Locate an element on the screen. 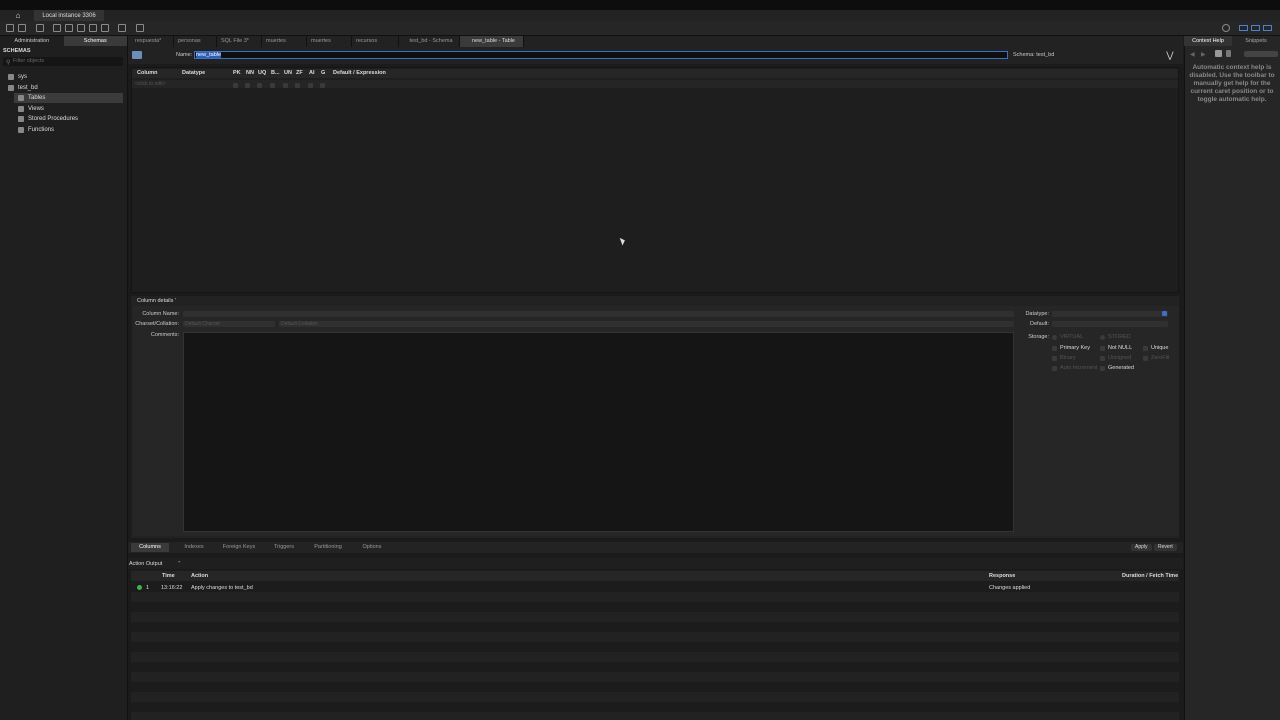  header-un: UN is located at coordinates (288, 73).